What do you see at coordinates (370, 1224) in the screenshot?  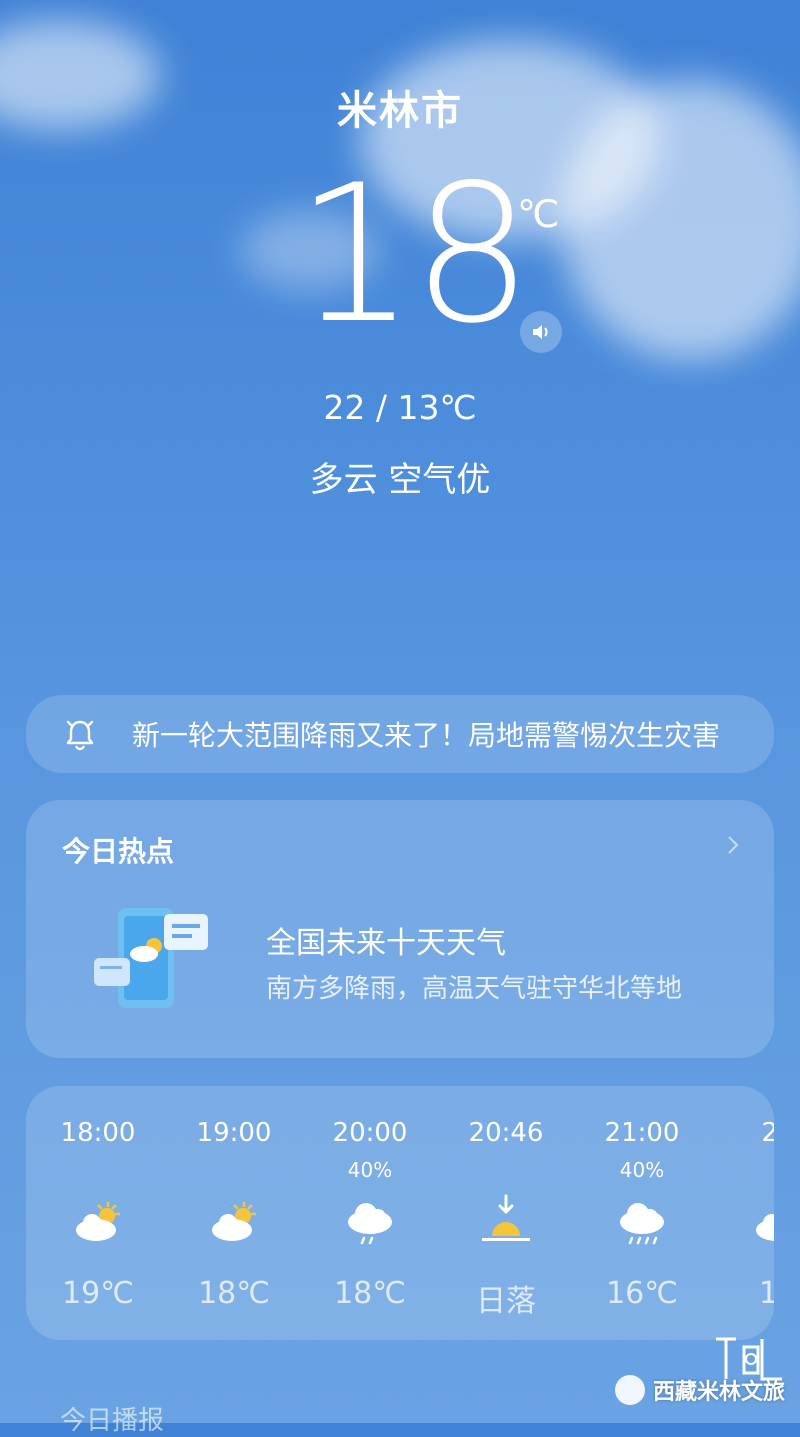 I see `light-rain-icon` at bounding box center [370, 1224].